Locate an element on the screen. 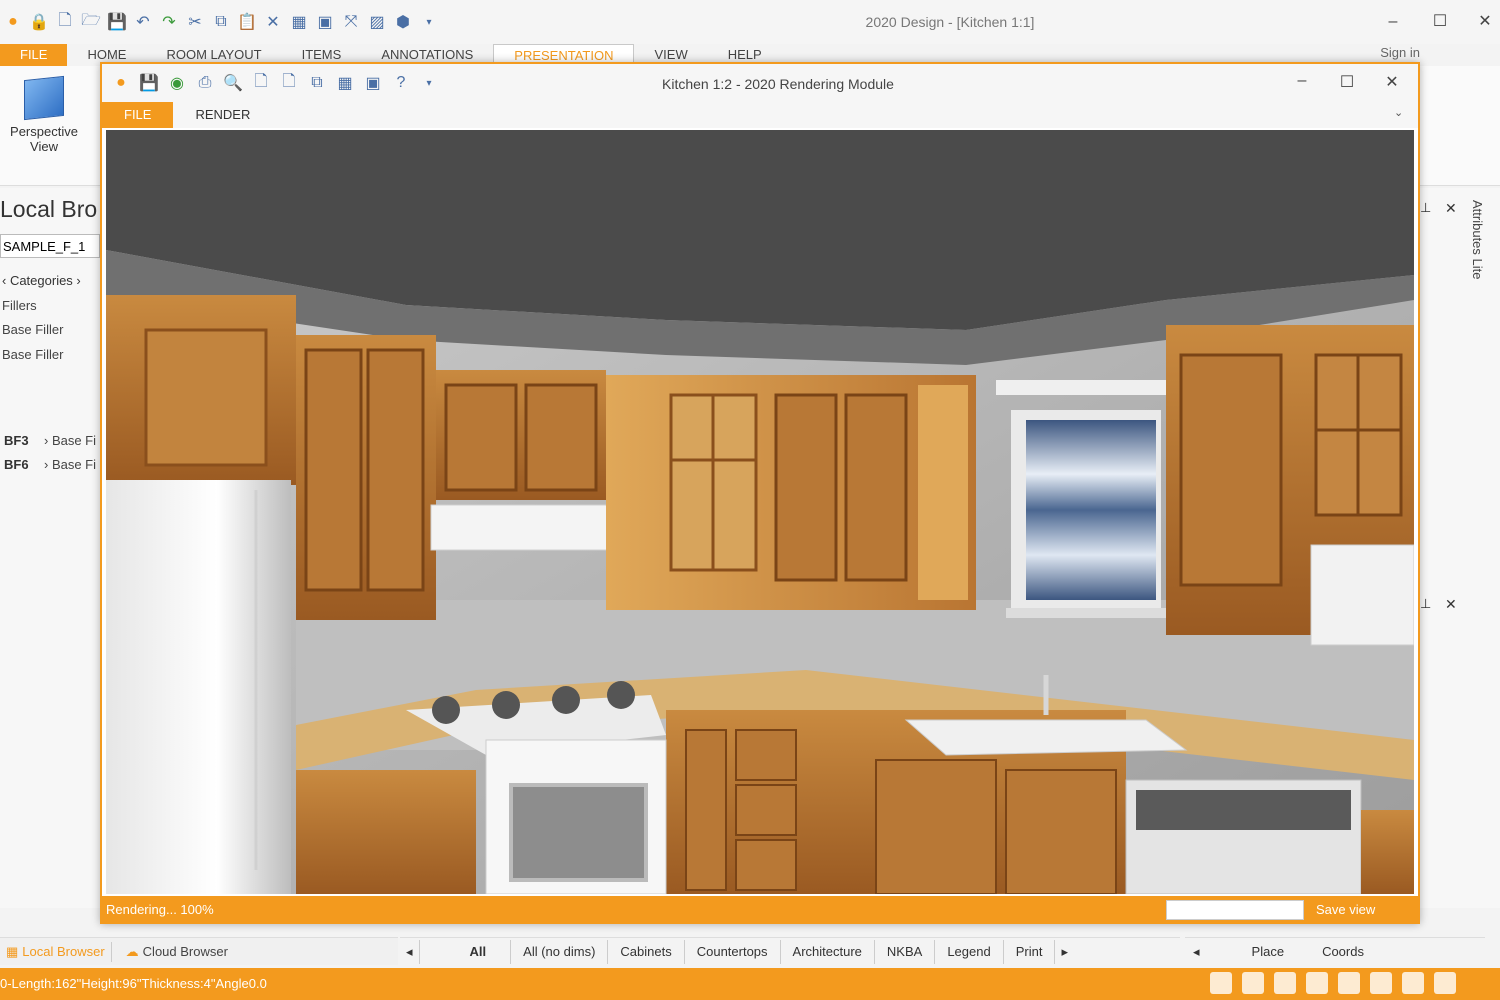 The image size is (1500, 1000). perspective-view-button: Perspective View is located at coordinates (44, 114).